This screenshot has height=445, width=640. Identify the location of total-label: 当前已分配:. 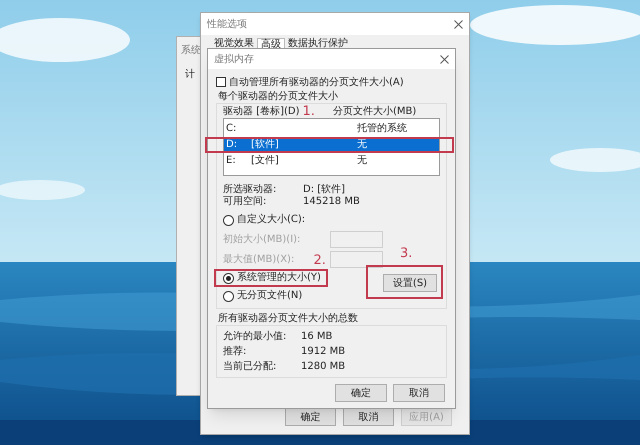
(250, 367).